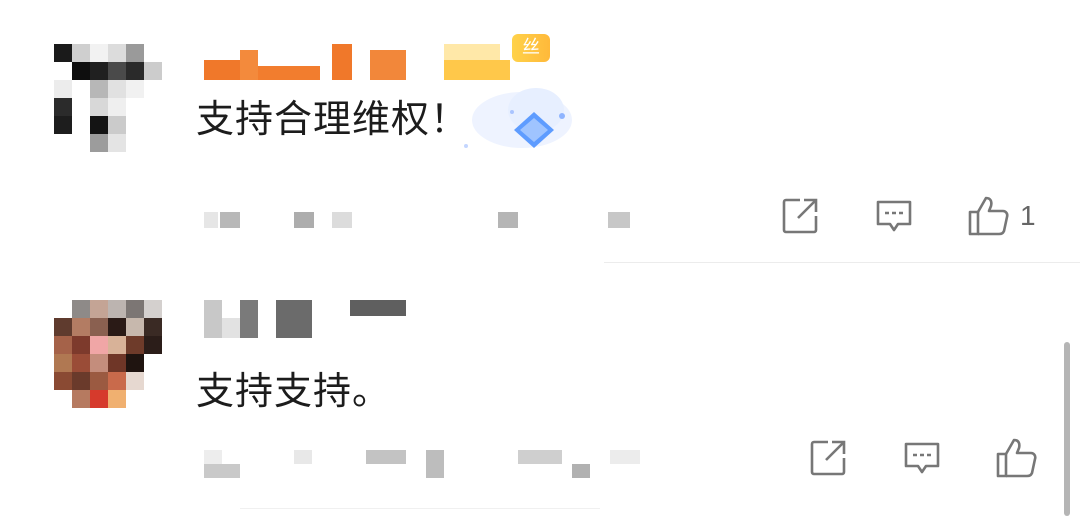 This screenshot has height=516, width=1080. Describe the element at coordinates (531, 48) in the screenshot. I see `fan-badge: 丝` at that location.